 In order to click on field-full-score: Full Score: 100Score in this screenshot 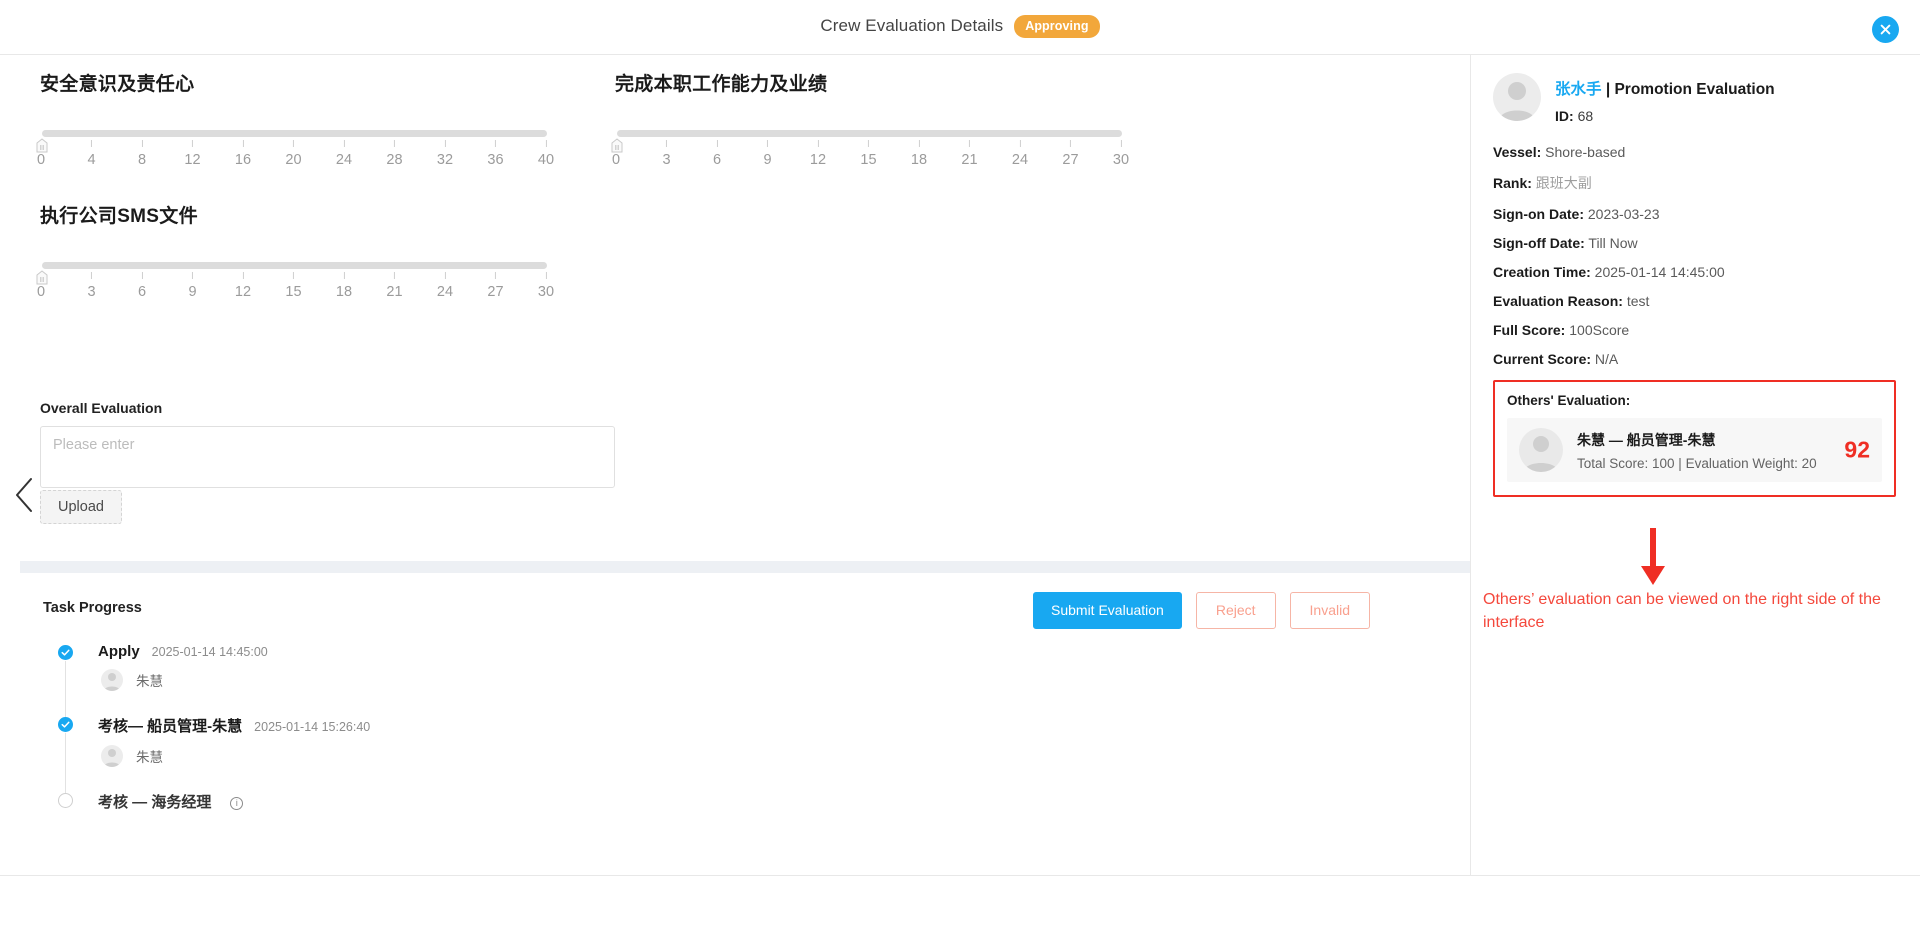, I will do `click(1694, 330)`.